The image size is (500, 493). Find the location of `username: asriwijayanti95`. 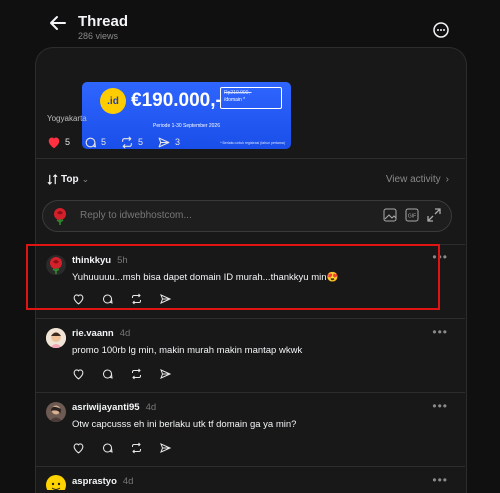

username: asriwijayanti95 is located at coordinates (106, 407).